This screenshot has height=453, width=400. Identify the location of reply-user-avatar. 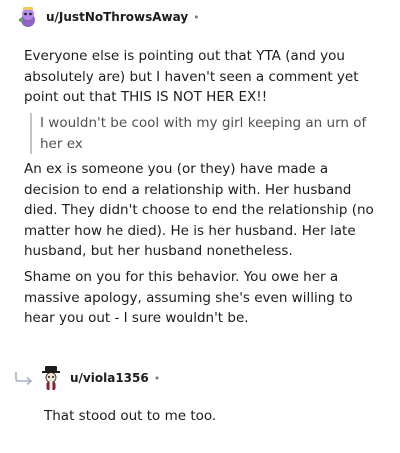
(51, 378).